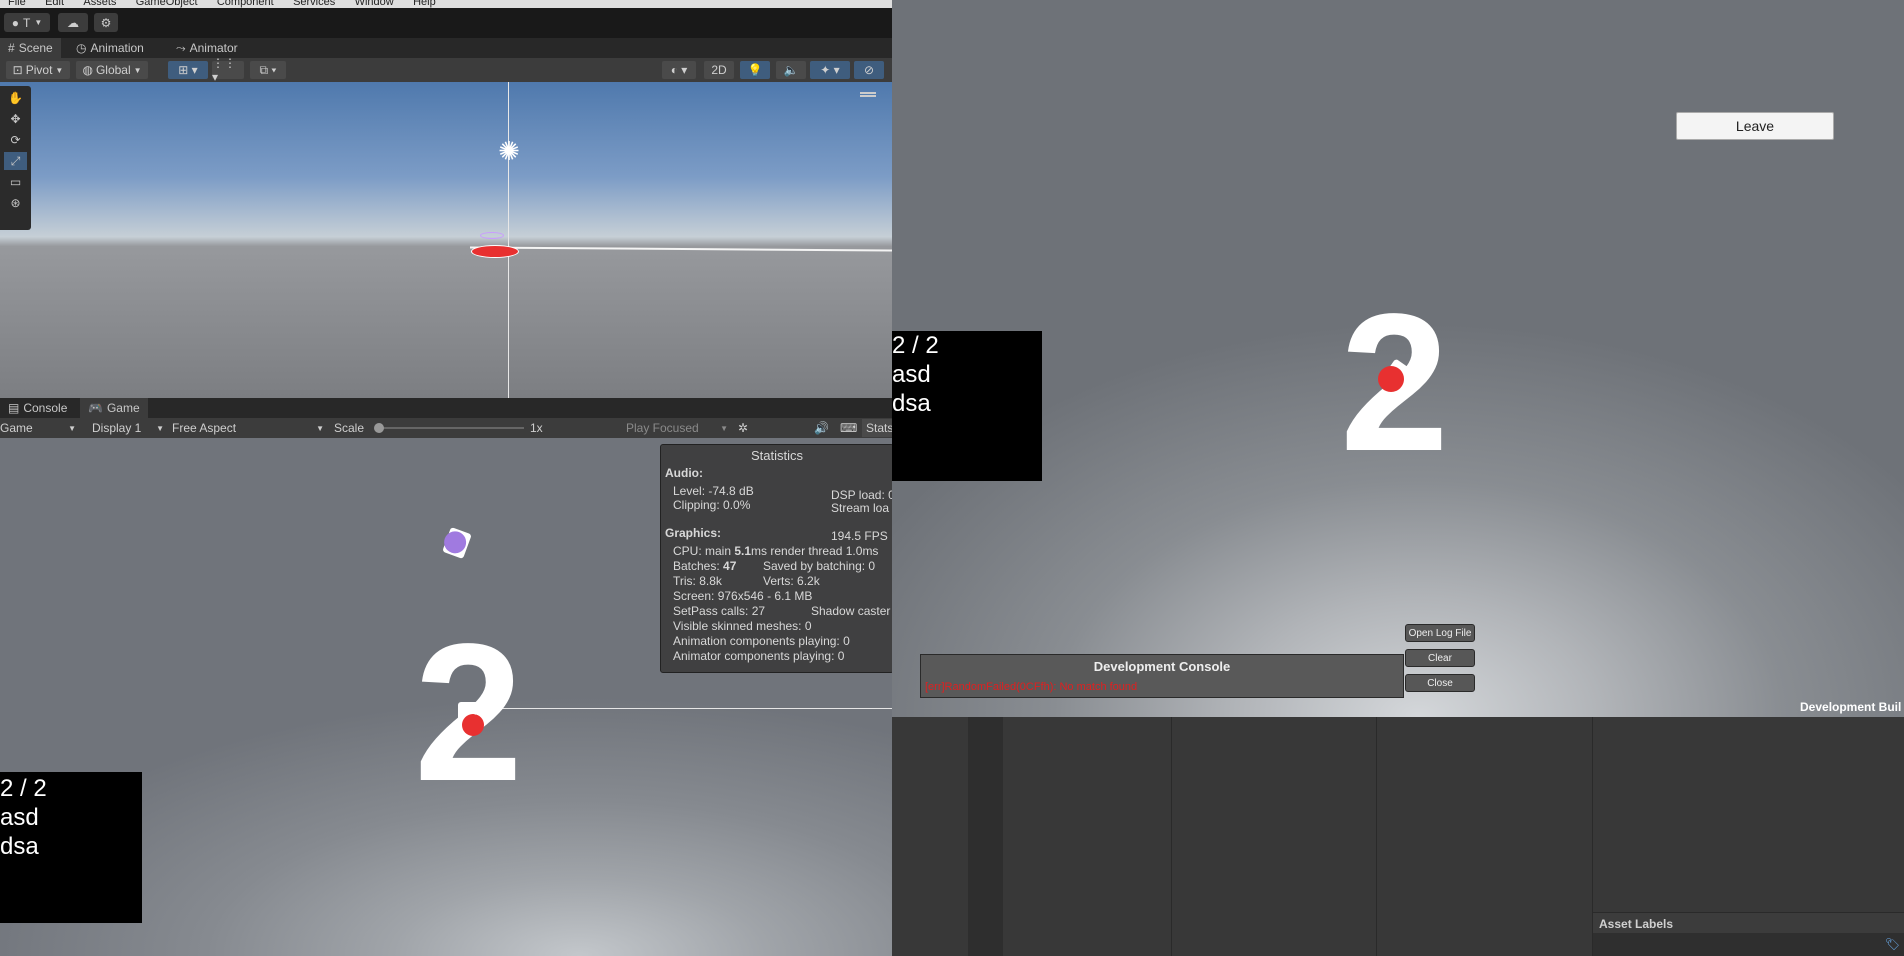 The height and width of the screenshot is (956, 1904). What do you see at coordinates (681, 708) in the screenshot?
I see `game-ground-line` at bounding box center [681, 708].